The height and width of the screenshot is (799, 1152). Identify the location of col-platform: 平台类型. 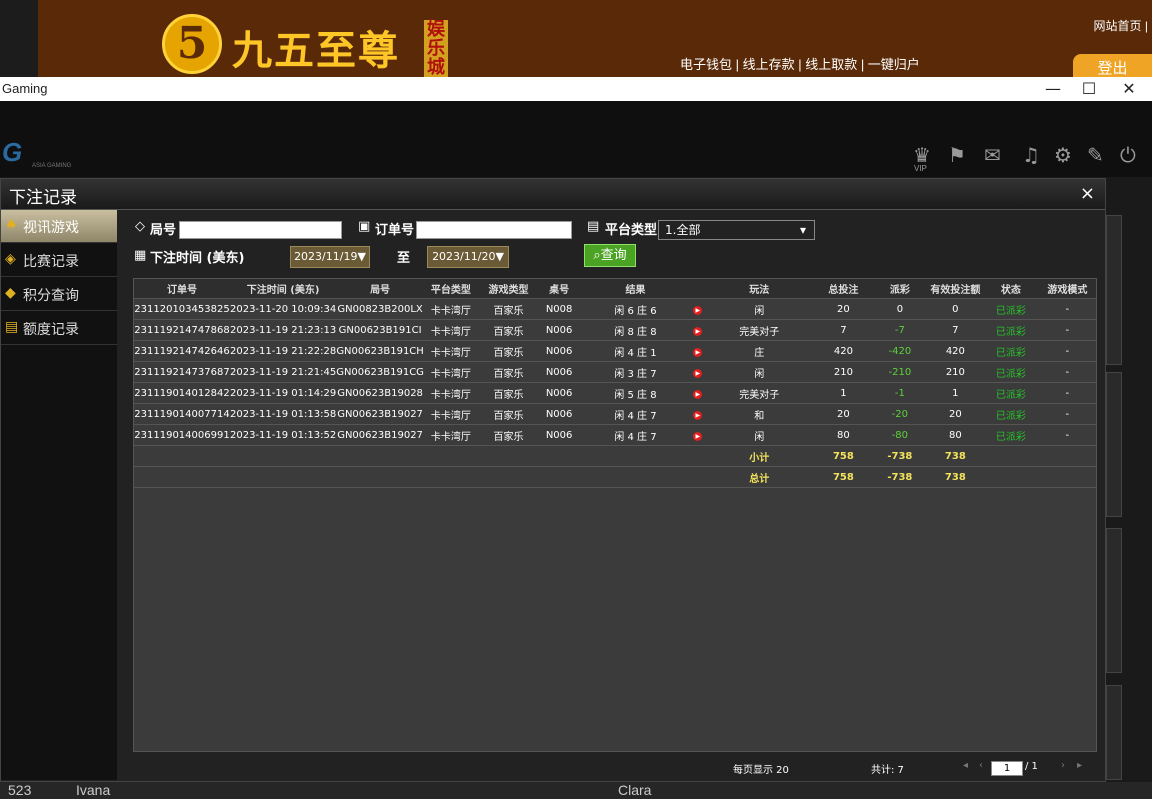
(450, 289).